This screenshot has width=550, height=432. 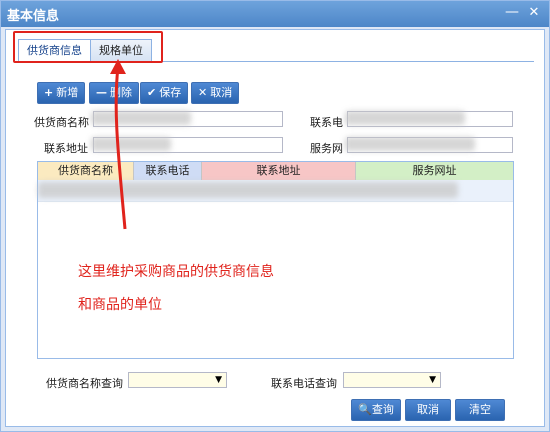 I want to click on supplier-query-label: 供货商名称查询, so click(x=84, y=383).